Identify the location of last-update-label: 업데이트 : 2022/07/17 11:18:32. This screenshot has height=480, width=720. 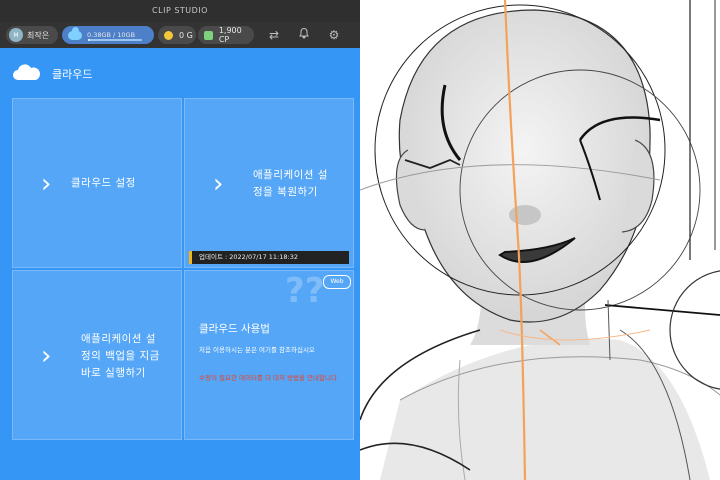
(269, 257).